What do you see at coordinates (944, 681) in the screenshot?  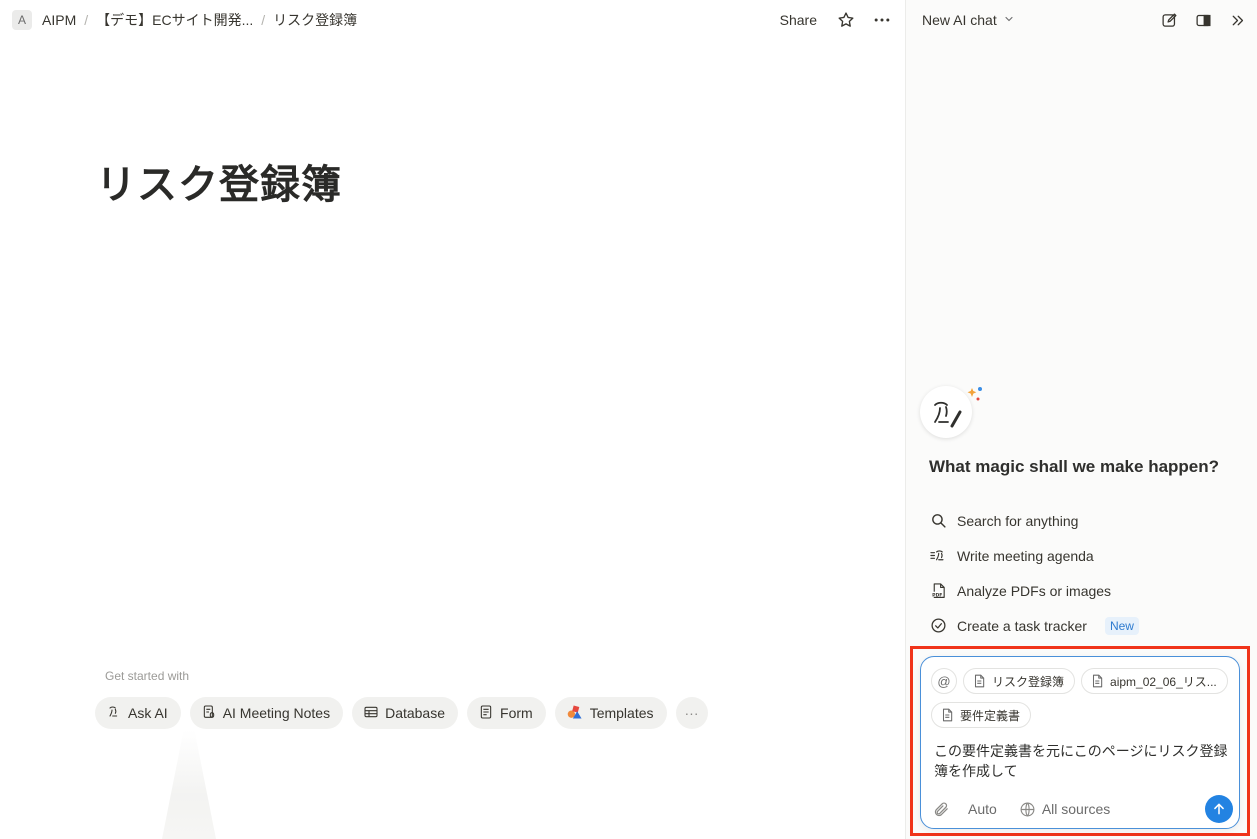 I see `mention-button: @` at bounding box center [944, 681].